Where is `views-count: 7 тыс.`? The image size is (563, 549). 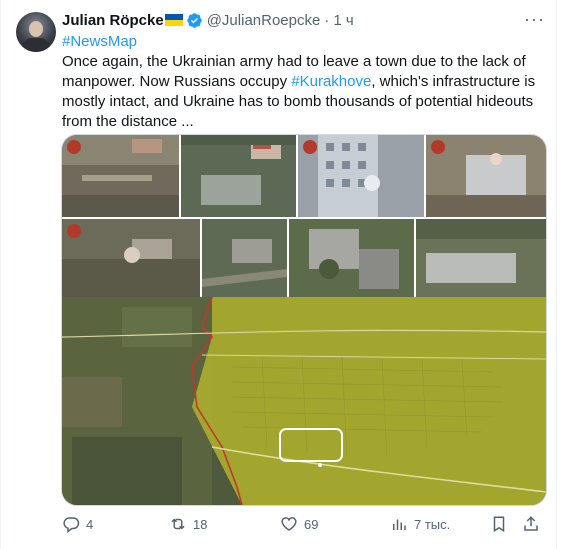 views-count: 7 тыс. is located at coordinates (432, 524).